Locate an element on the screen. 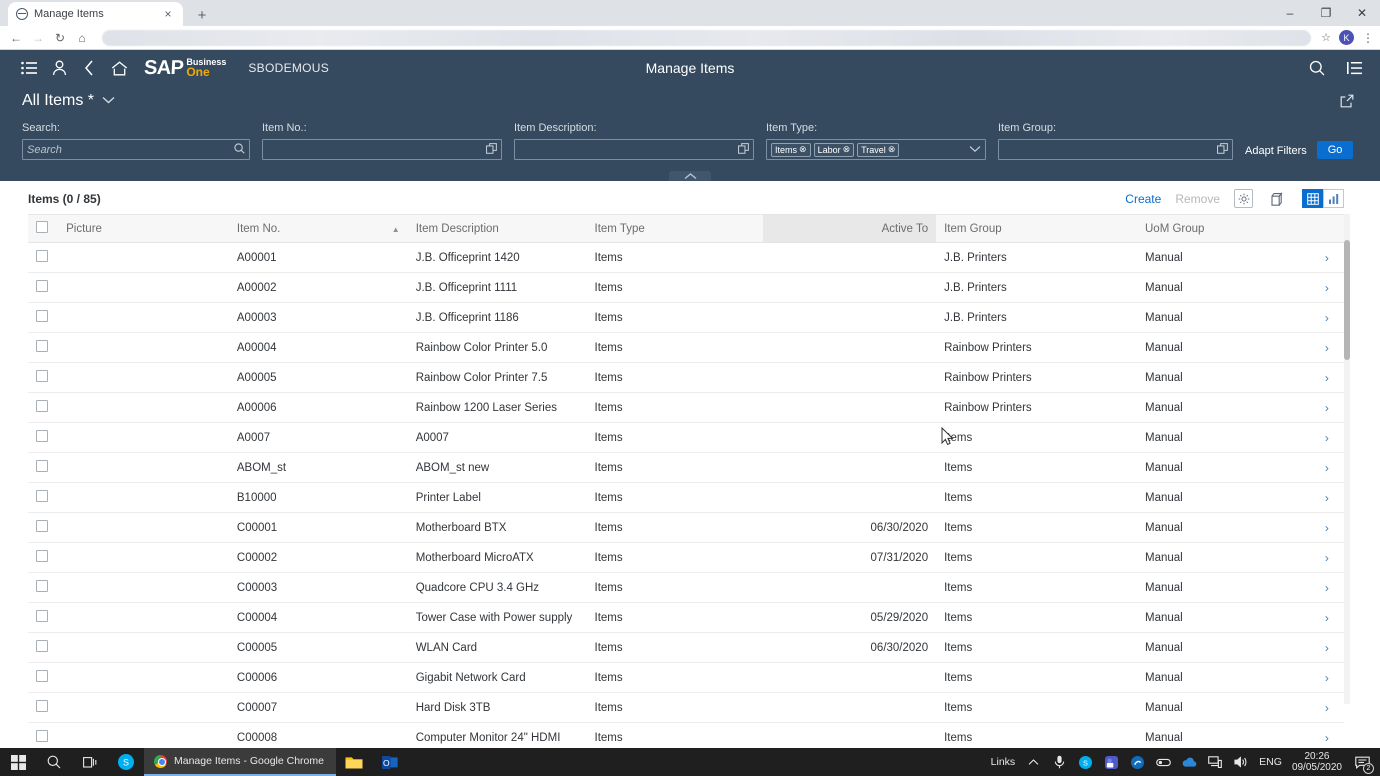 The width and height of the screenshot is (1380, 776). address-bar is located at coordinates (707, 37).